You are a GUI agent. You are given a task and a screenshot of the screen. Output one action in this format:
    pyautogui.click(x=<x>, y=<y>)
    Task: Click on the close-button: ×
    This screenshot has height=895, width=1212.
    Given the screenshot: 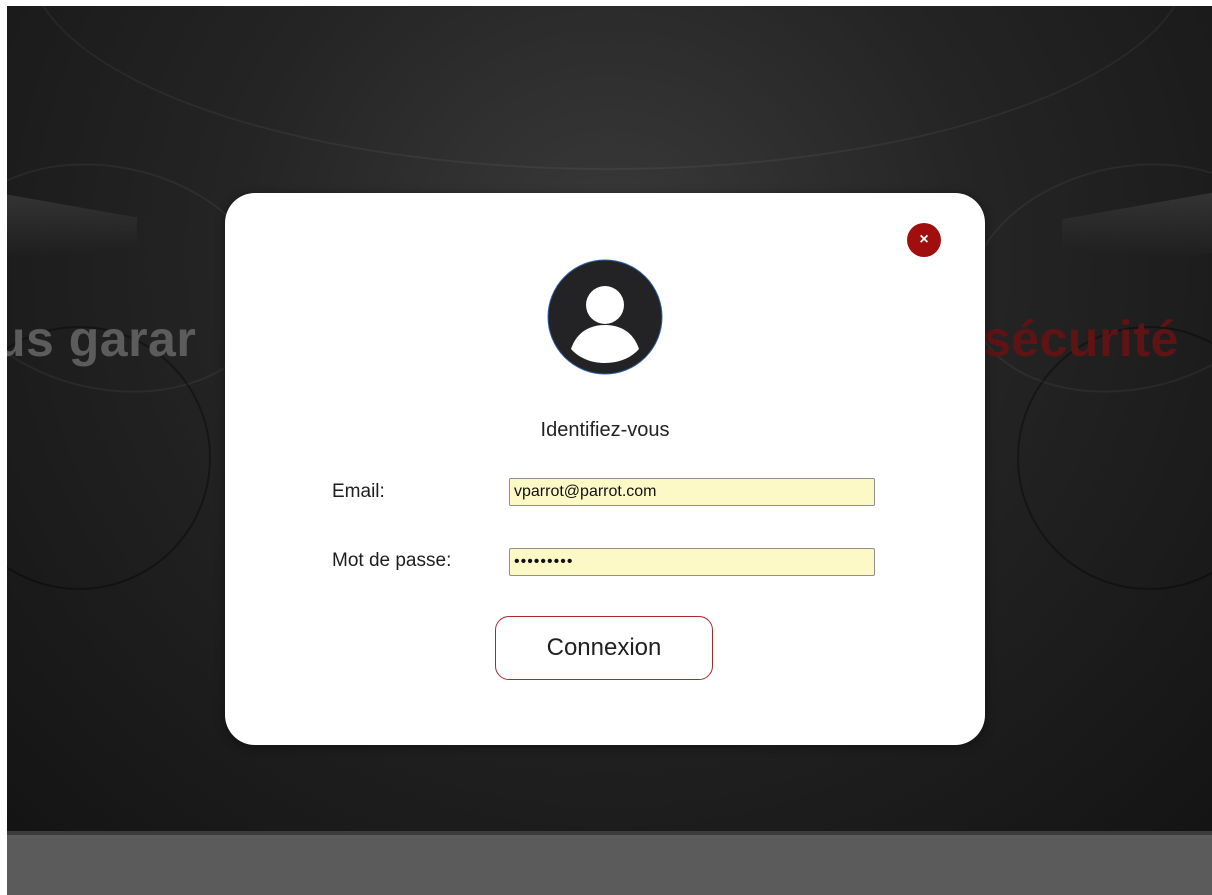 What is the action you would take?
    pyautogui.click(x=924, y=240)
    